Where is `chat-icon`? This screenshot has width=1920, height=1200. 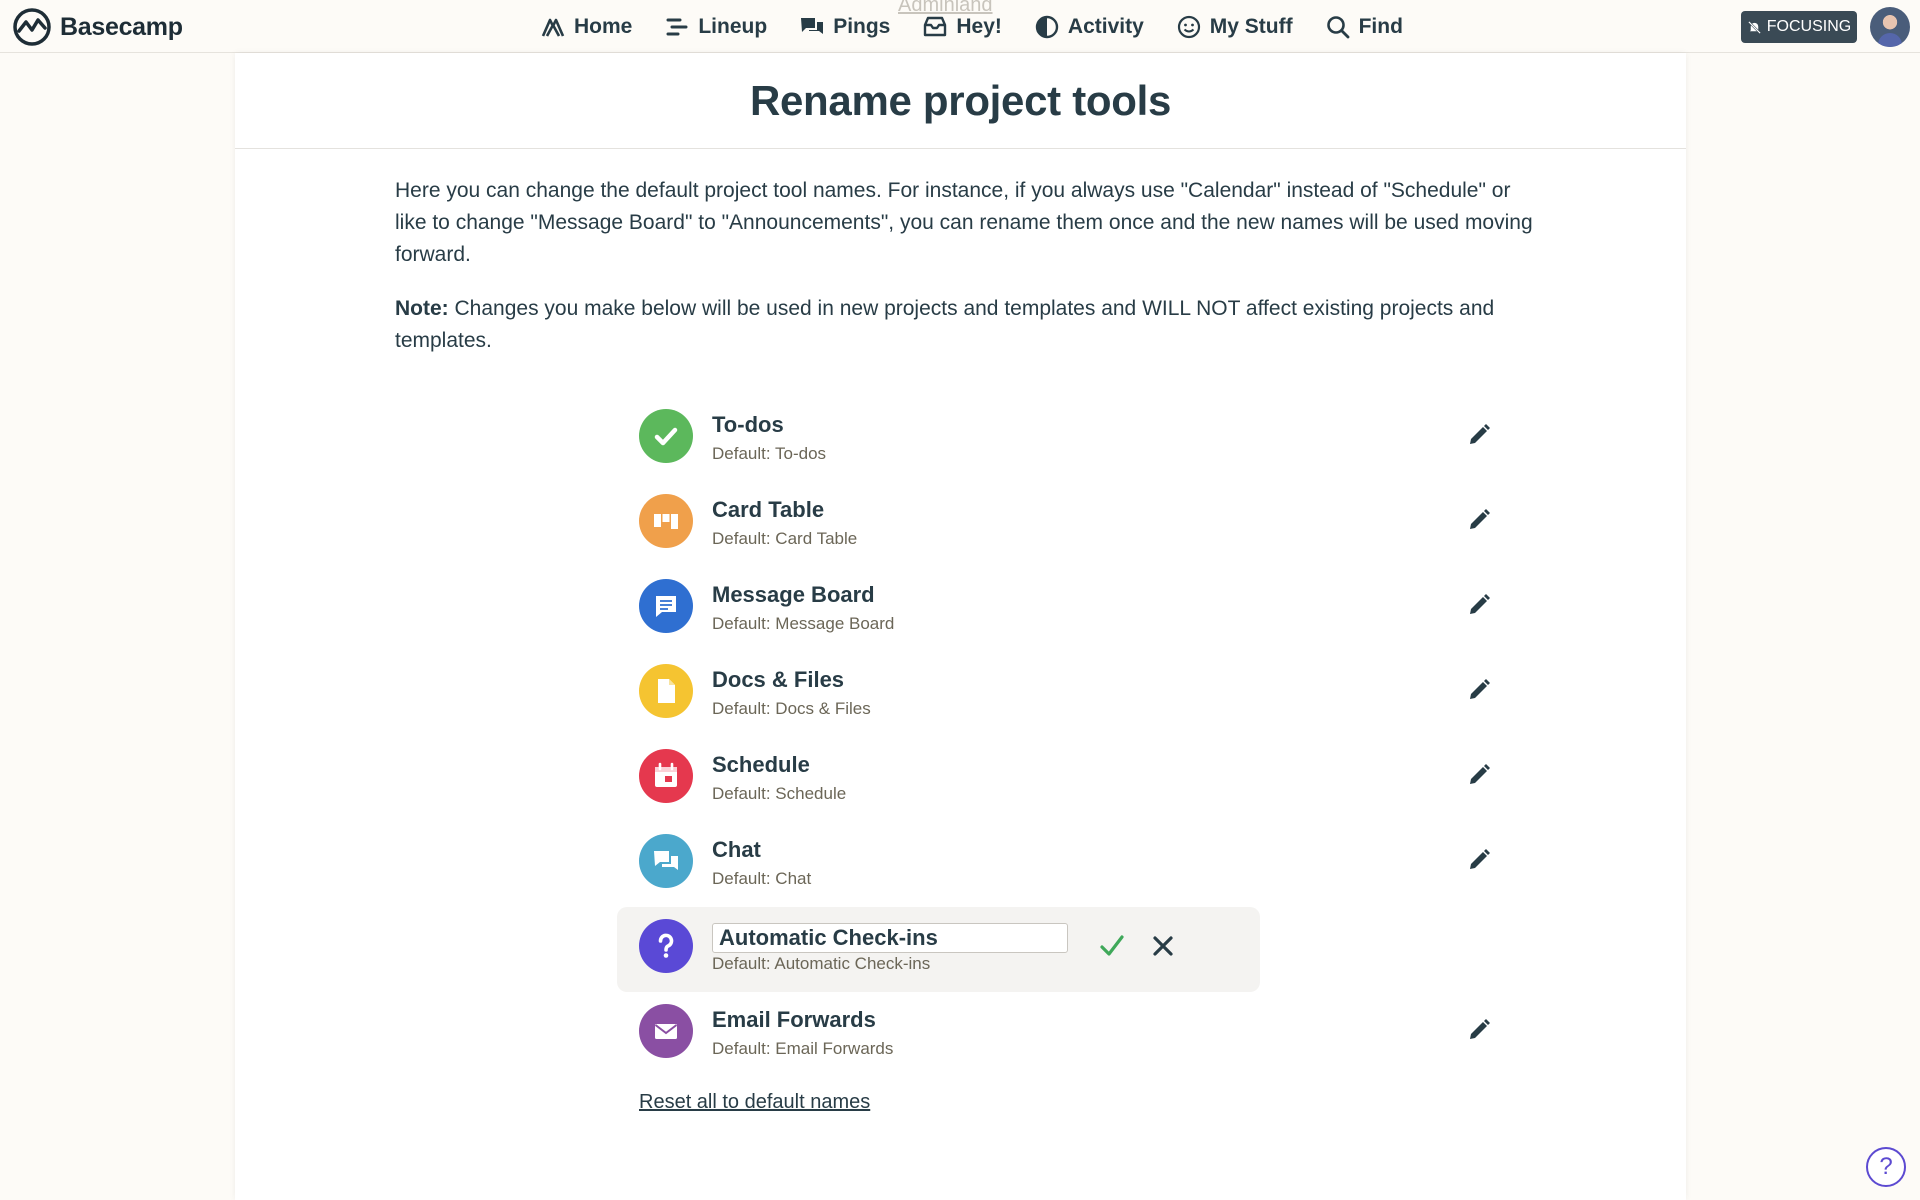 chat-icon is located at coordinates (666, 861).